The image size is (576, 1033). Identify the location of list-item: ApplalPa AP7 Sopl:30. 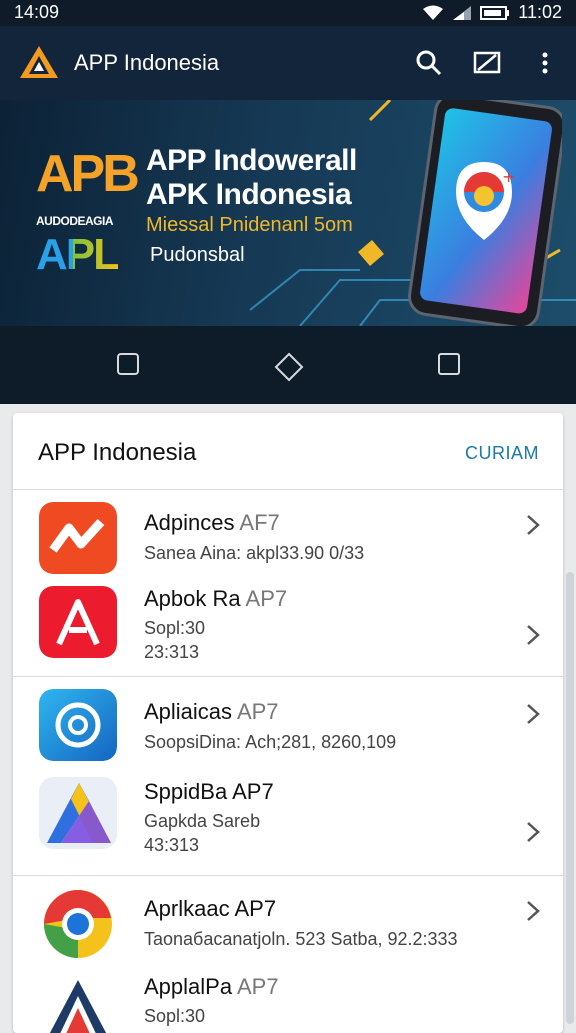
(288, 1000).